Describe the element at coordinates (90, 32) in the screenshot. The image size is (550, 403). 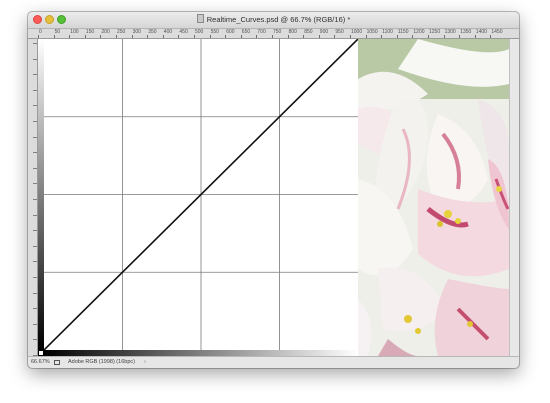
I see `ruler-label: 150` at that location.